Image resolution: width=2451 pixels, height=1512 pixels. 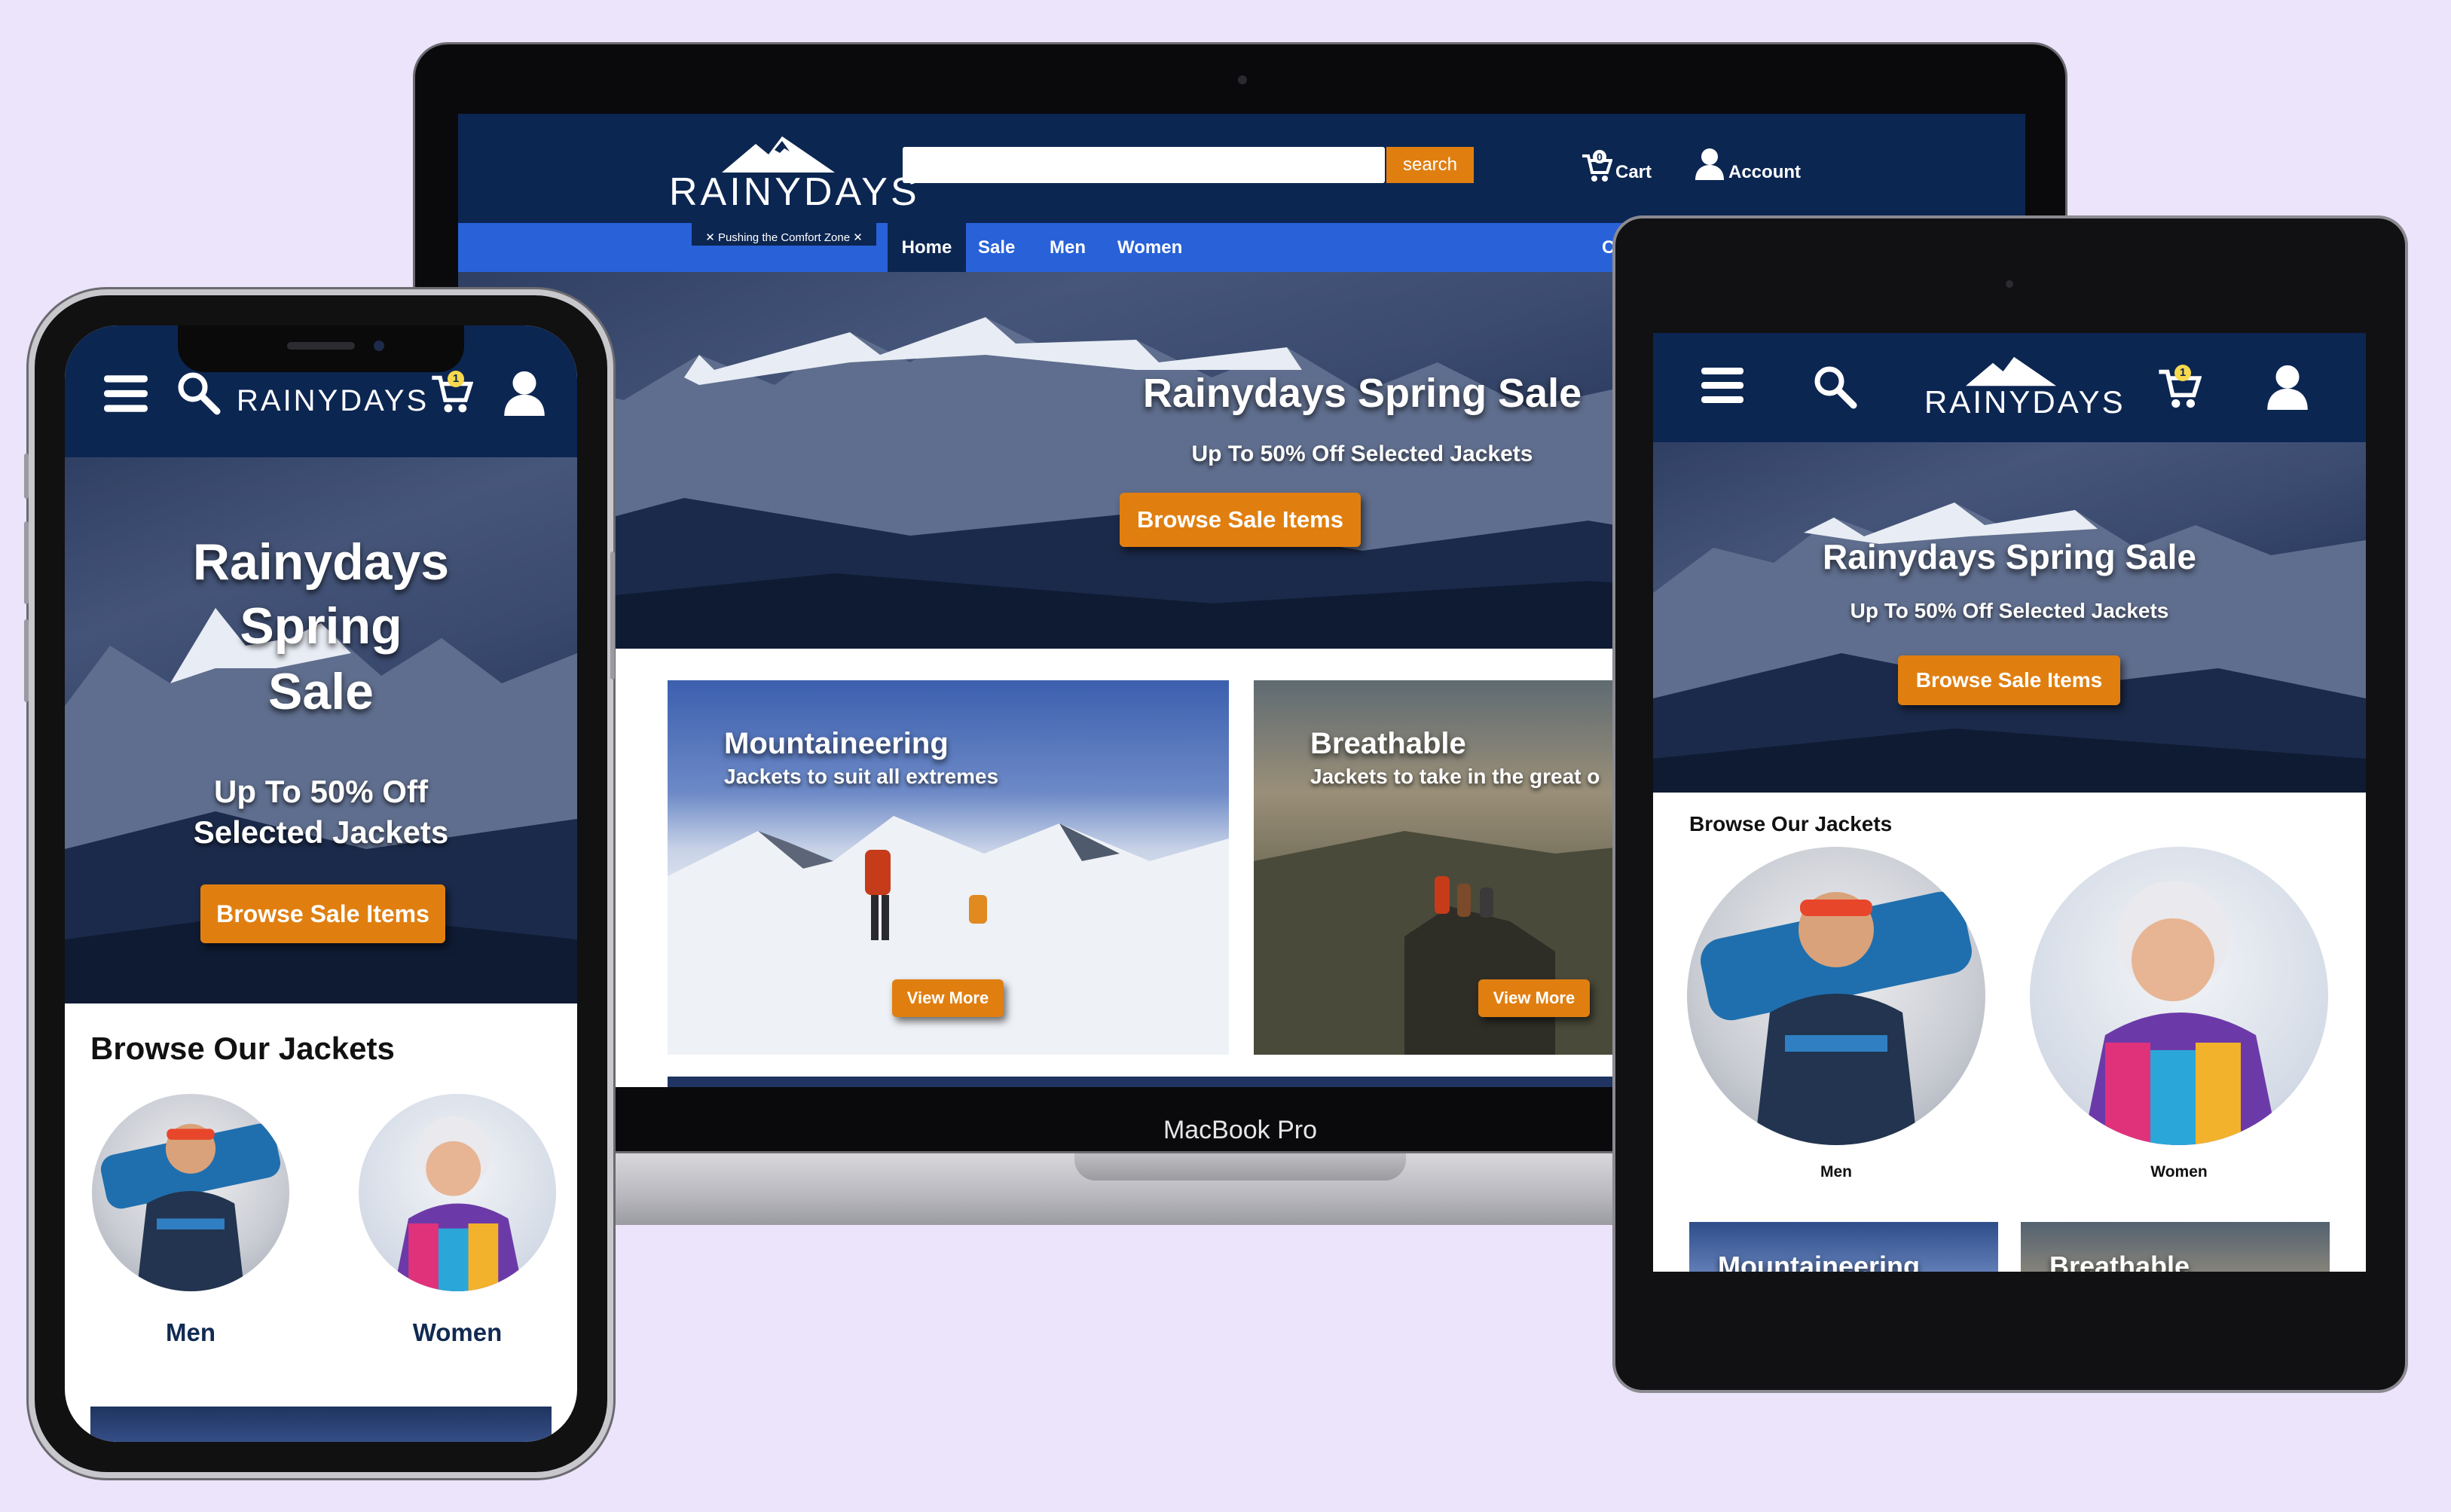 What do you see at coordinates (2009, 680) in the screenshot?
I see `tablet-browse-sale-button: Browse Sale Items` at bounding box center [2009, 680].